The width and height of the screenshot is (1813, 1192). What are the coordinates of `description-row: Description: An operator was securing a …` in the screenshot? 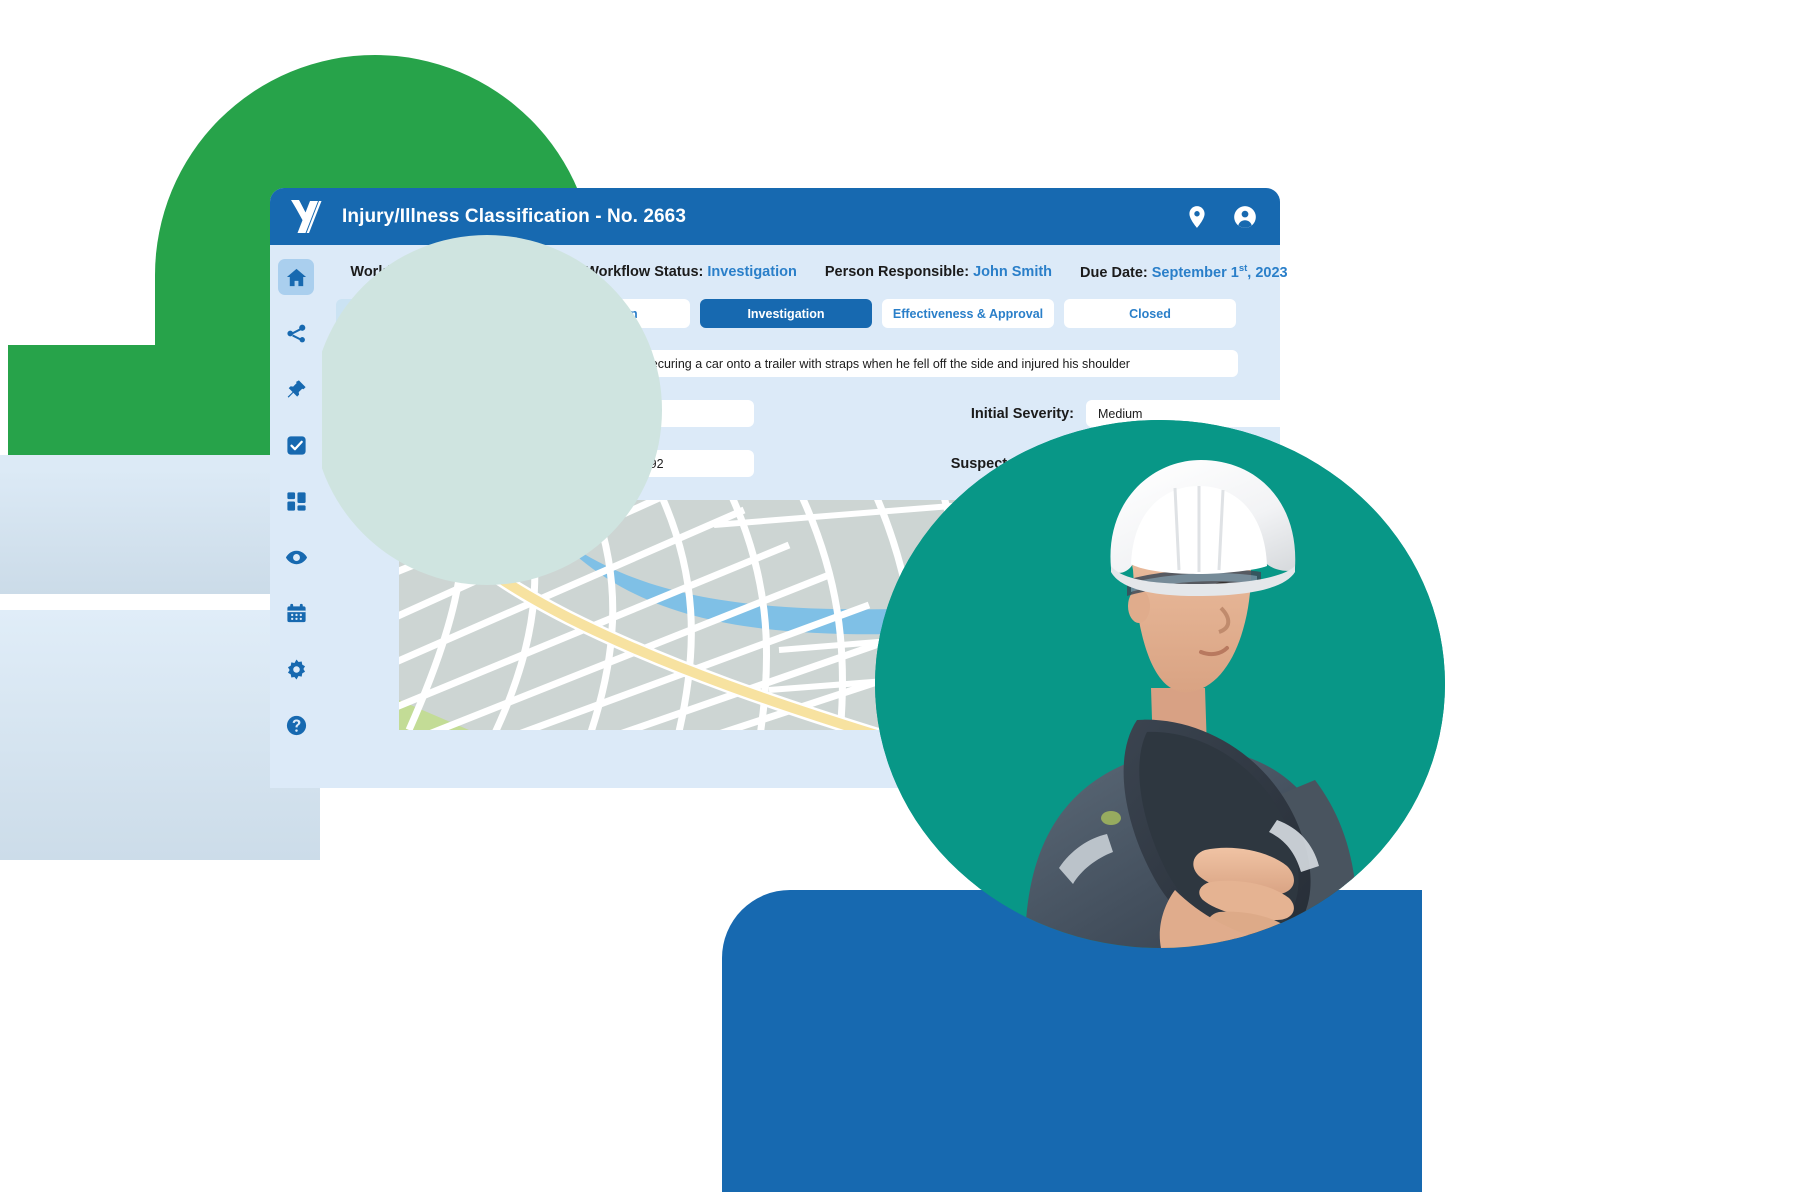 It's located at (819, 363).